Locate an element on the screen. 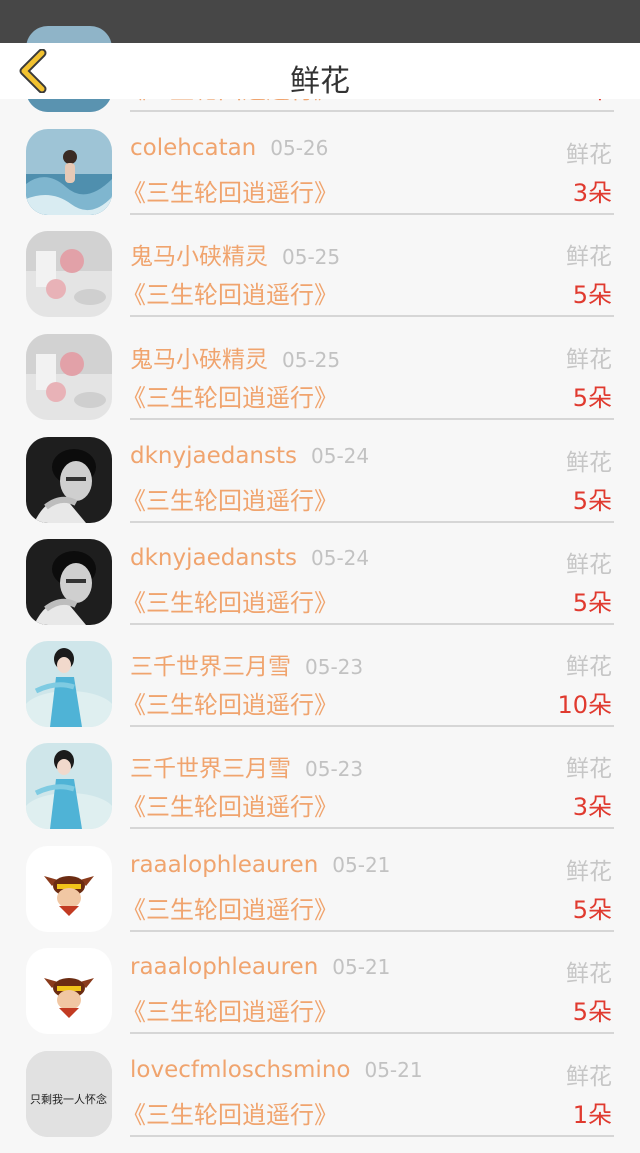 This screenshot has height=1153, width=640. list-item: 三千世界三月雪 05-23 鲜花 《三生轮回逍遥行》 10朵 is located at coordinates (320, 692).